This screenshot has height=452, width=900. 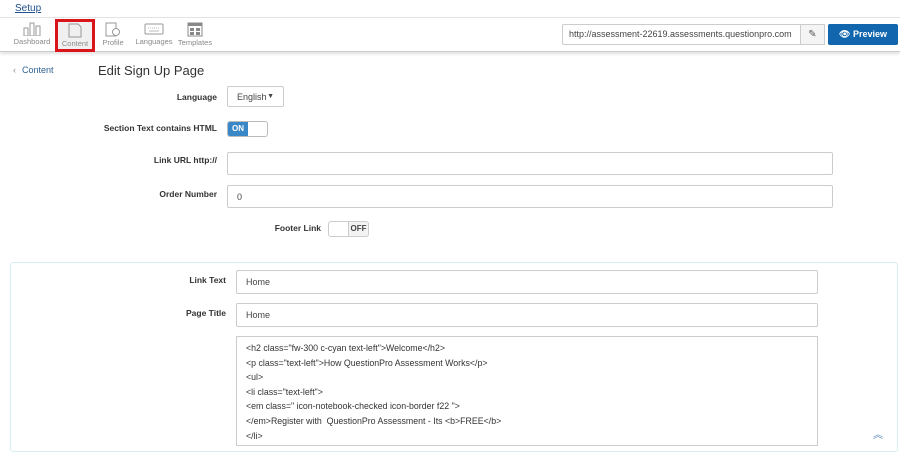 I want to click on link-text-label: Link Text, so click(x=207, y=280).